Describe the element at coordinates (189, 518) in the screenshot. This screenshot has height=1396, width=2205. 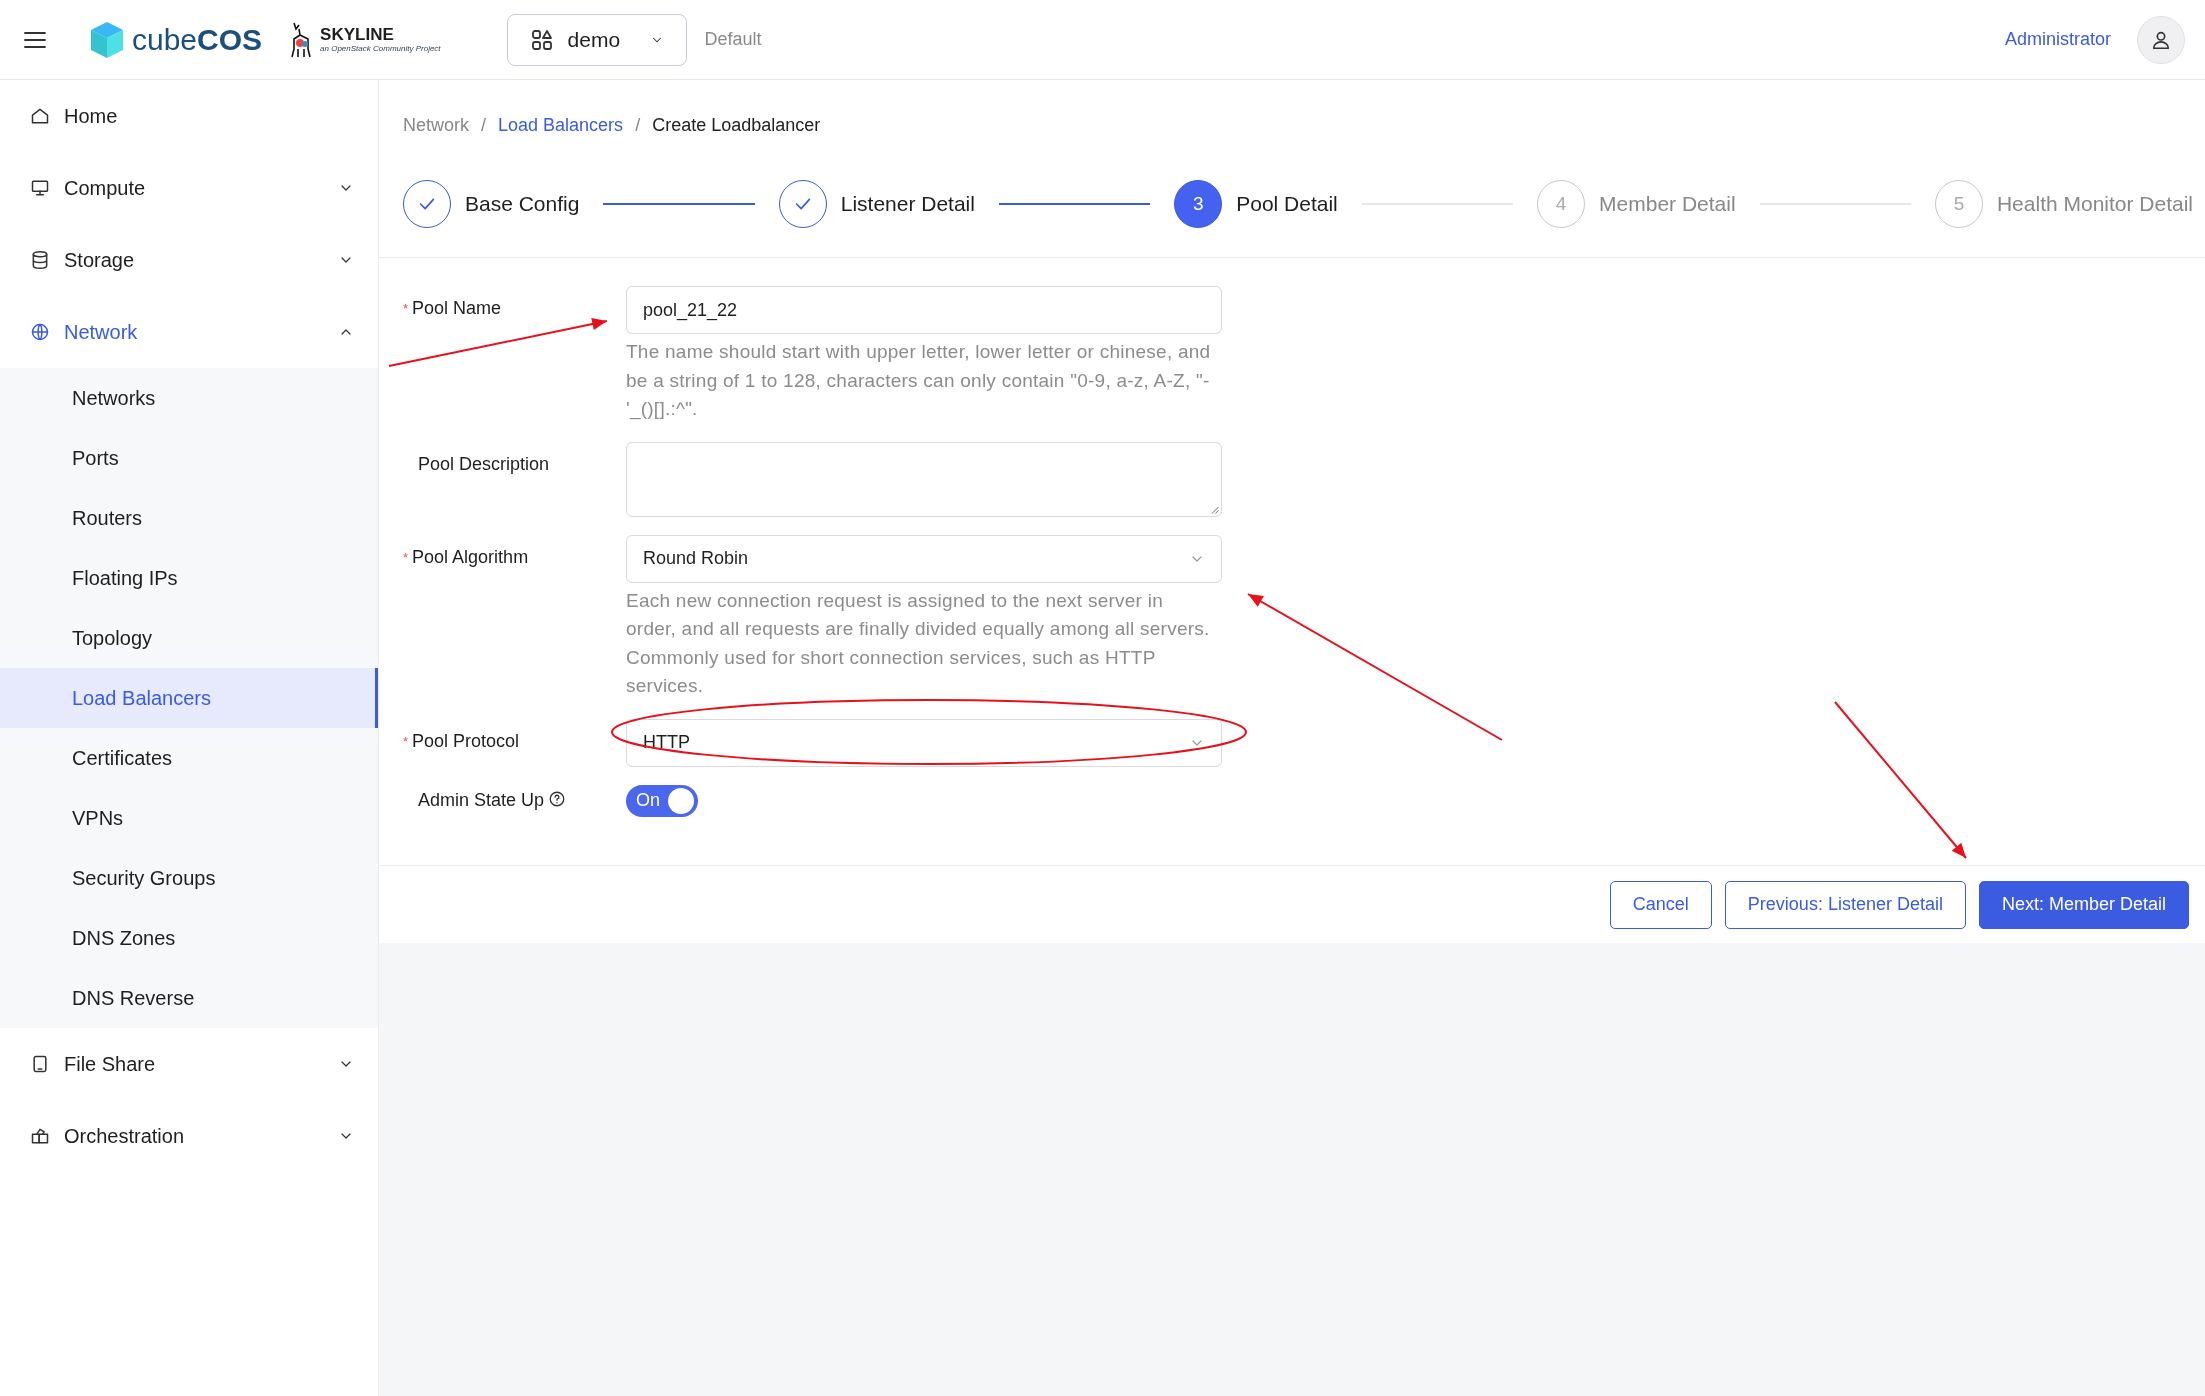
I see `sidebar-subitem: Routers` at that location.